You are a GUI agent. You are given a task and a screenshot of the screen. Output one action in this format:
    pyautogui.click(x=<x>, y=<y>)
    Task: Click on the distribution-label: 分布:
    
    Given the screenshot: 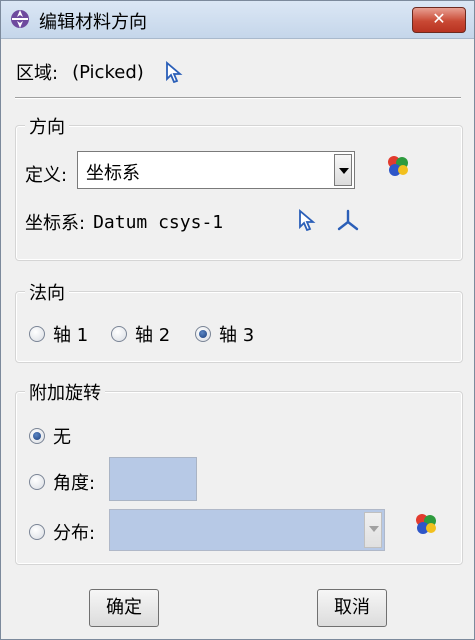 What is the action you would take?
    pyautogui.click(x=74, y=533)
    